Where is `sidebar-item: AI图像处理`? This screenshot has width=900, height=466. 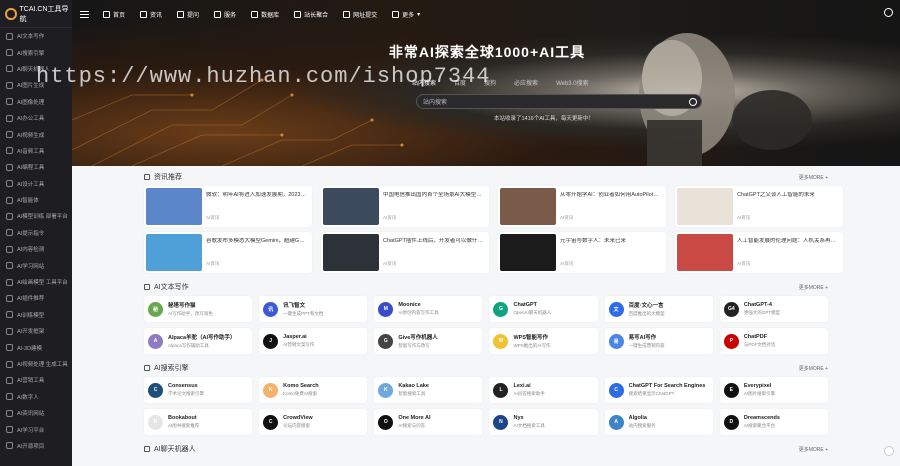
sidebar-item: AI图像处理 is located at coordinates (36, 102).